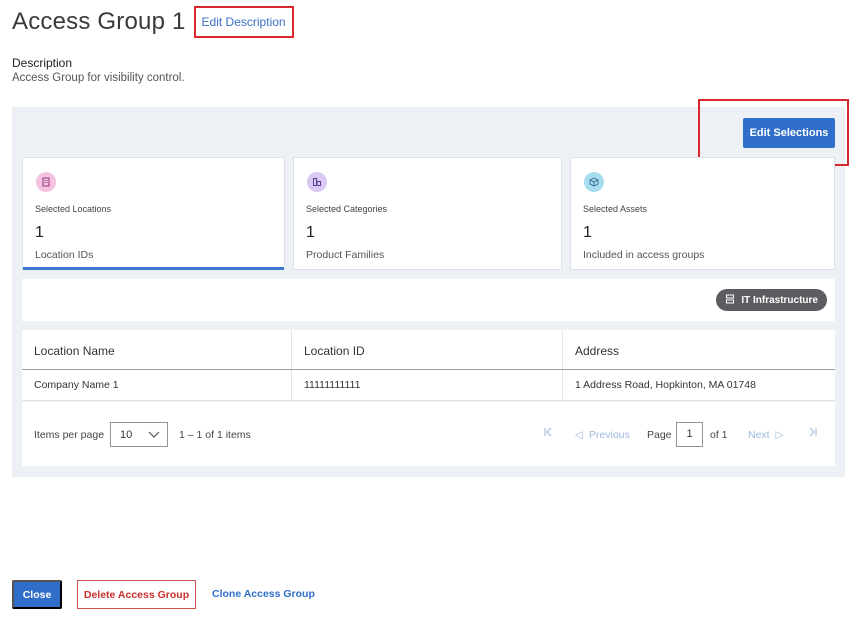 Image resolution: width=850 pixels, height=622 pixels. I want to click on cube-icon, so click(594, 182).